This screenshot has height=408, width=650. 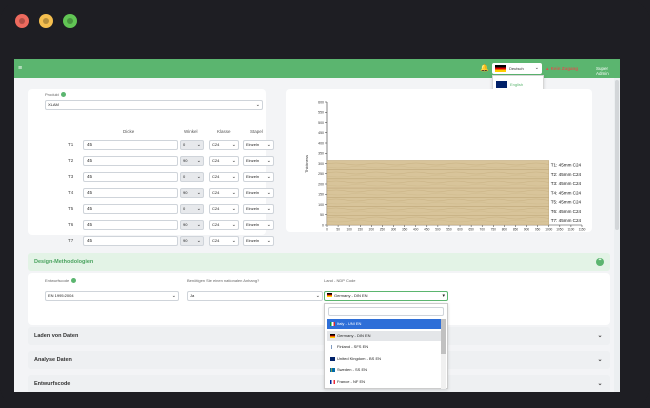 What do you see at coordinates (352, 369) in the screenshot?
I see `ndp-option-label: Sweden - SS EN` at bounding box center [352, 369].